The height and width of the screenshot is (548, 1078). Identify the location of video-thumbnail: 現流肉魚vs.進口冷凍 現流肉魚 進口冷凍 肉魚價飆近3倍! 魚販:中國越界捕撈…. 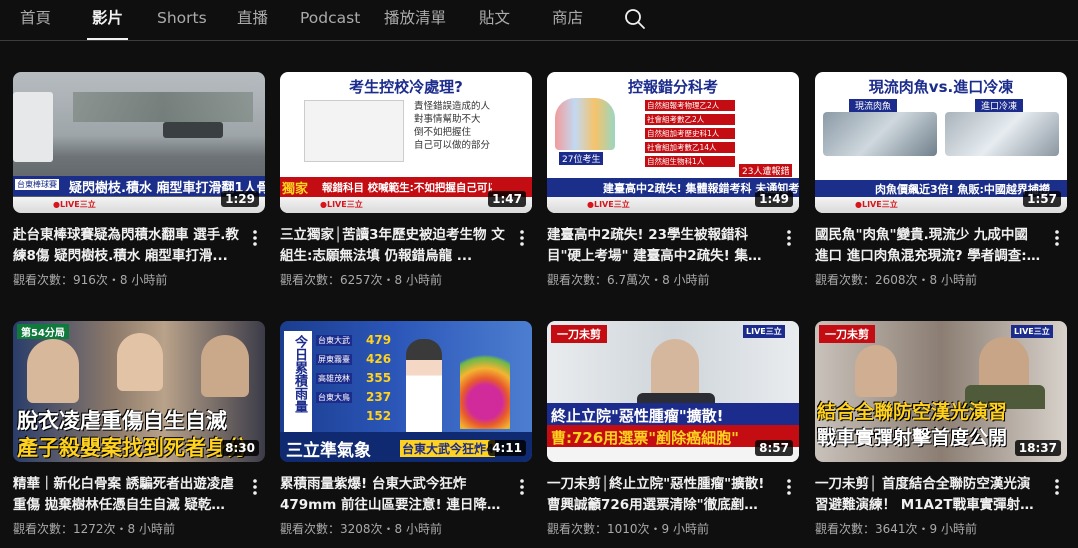
(941, 142).